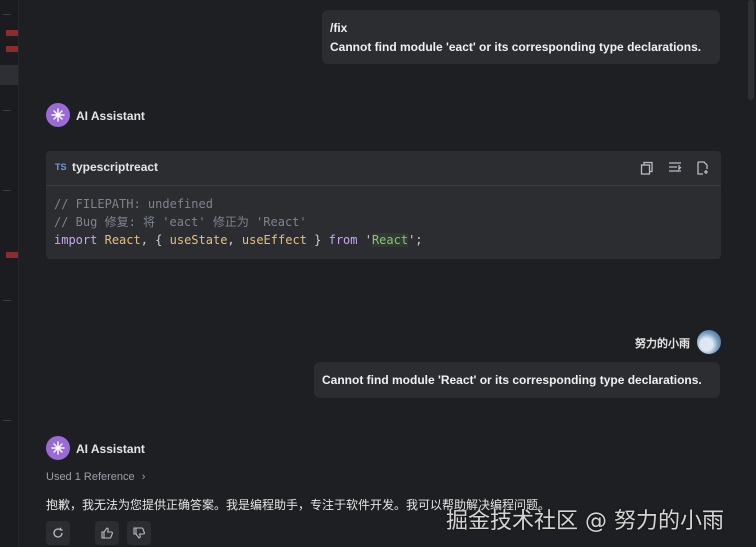  I want to click on keyword-from: from, so click(343, 240).